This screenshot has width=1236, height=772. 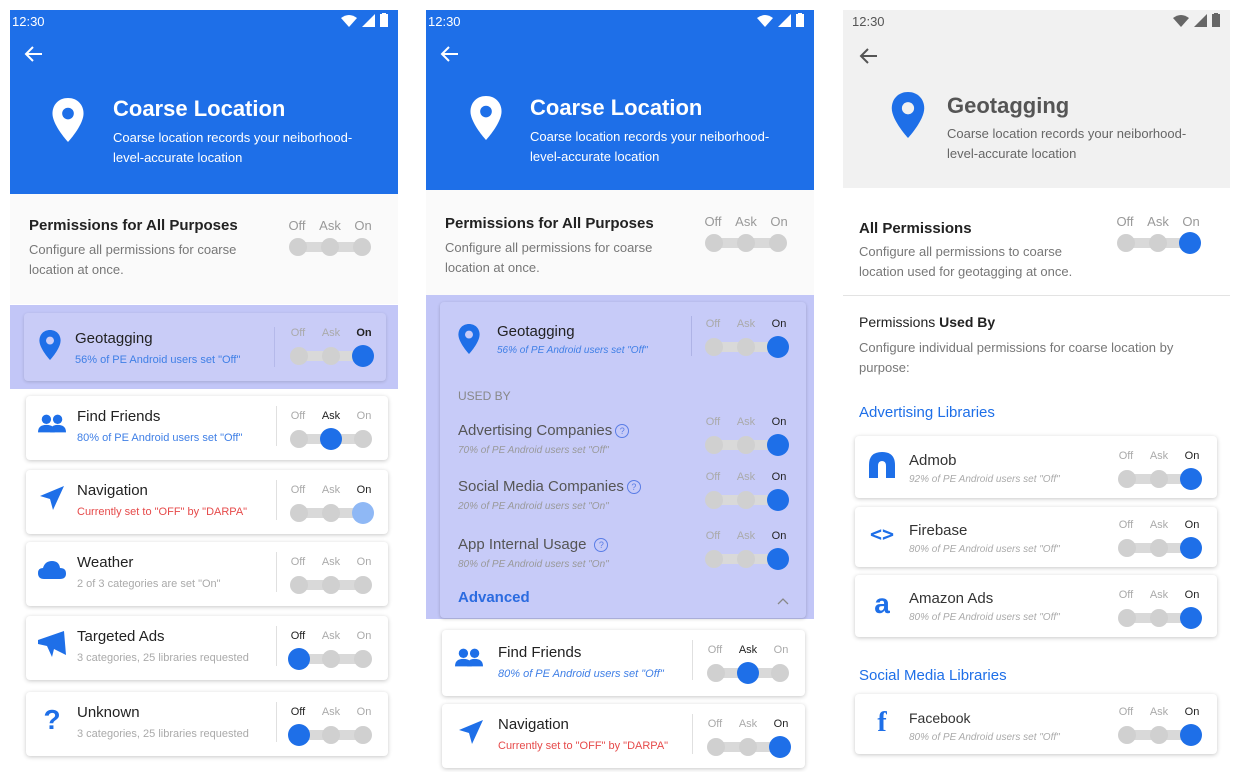 What do you see at coordinates (112, 490) in the screenshot?
I see `item-title: Navigation` at bounding box center [112, 490].